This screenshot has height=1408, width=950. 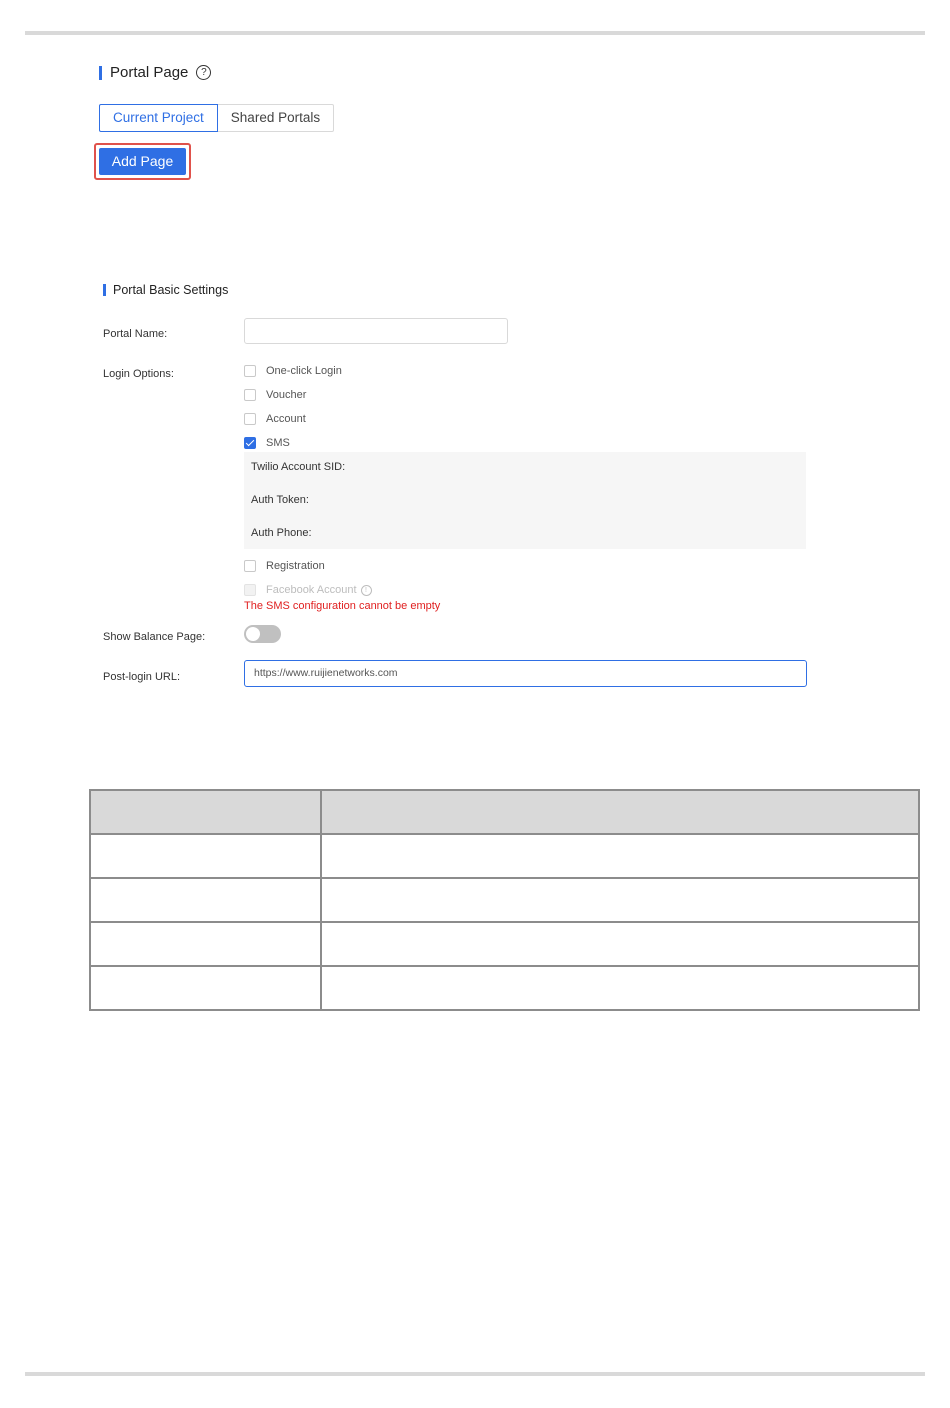 I want to click on post-login-url-label: Post-login URL:, so click(x=142, y=677).